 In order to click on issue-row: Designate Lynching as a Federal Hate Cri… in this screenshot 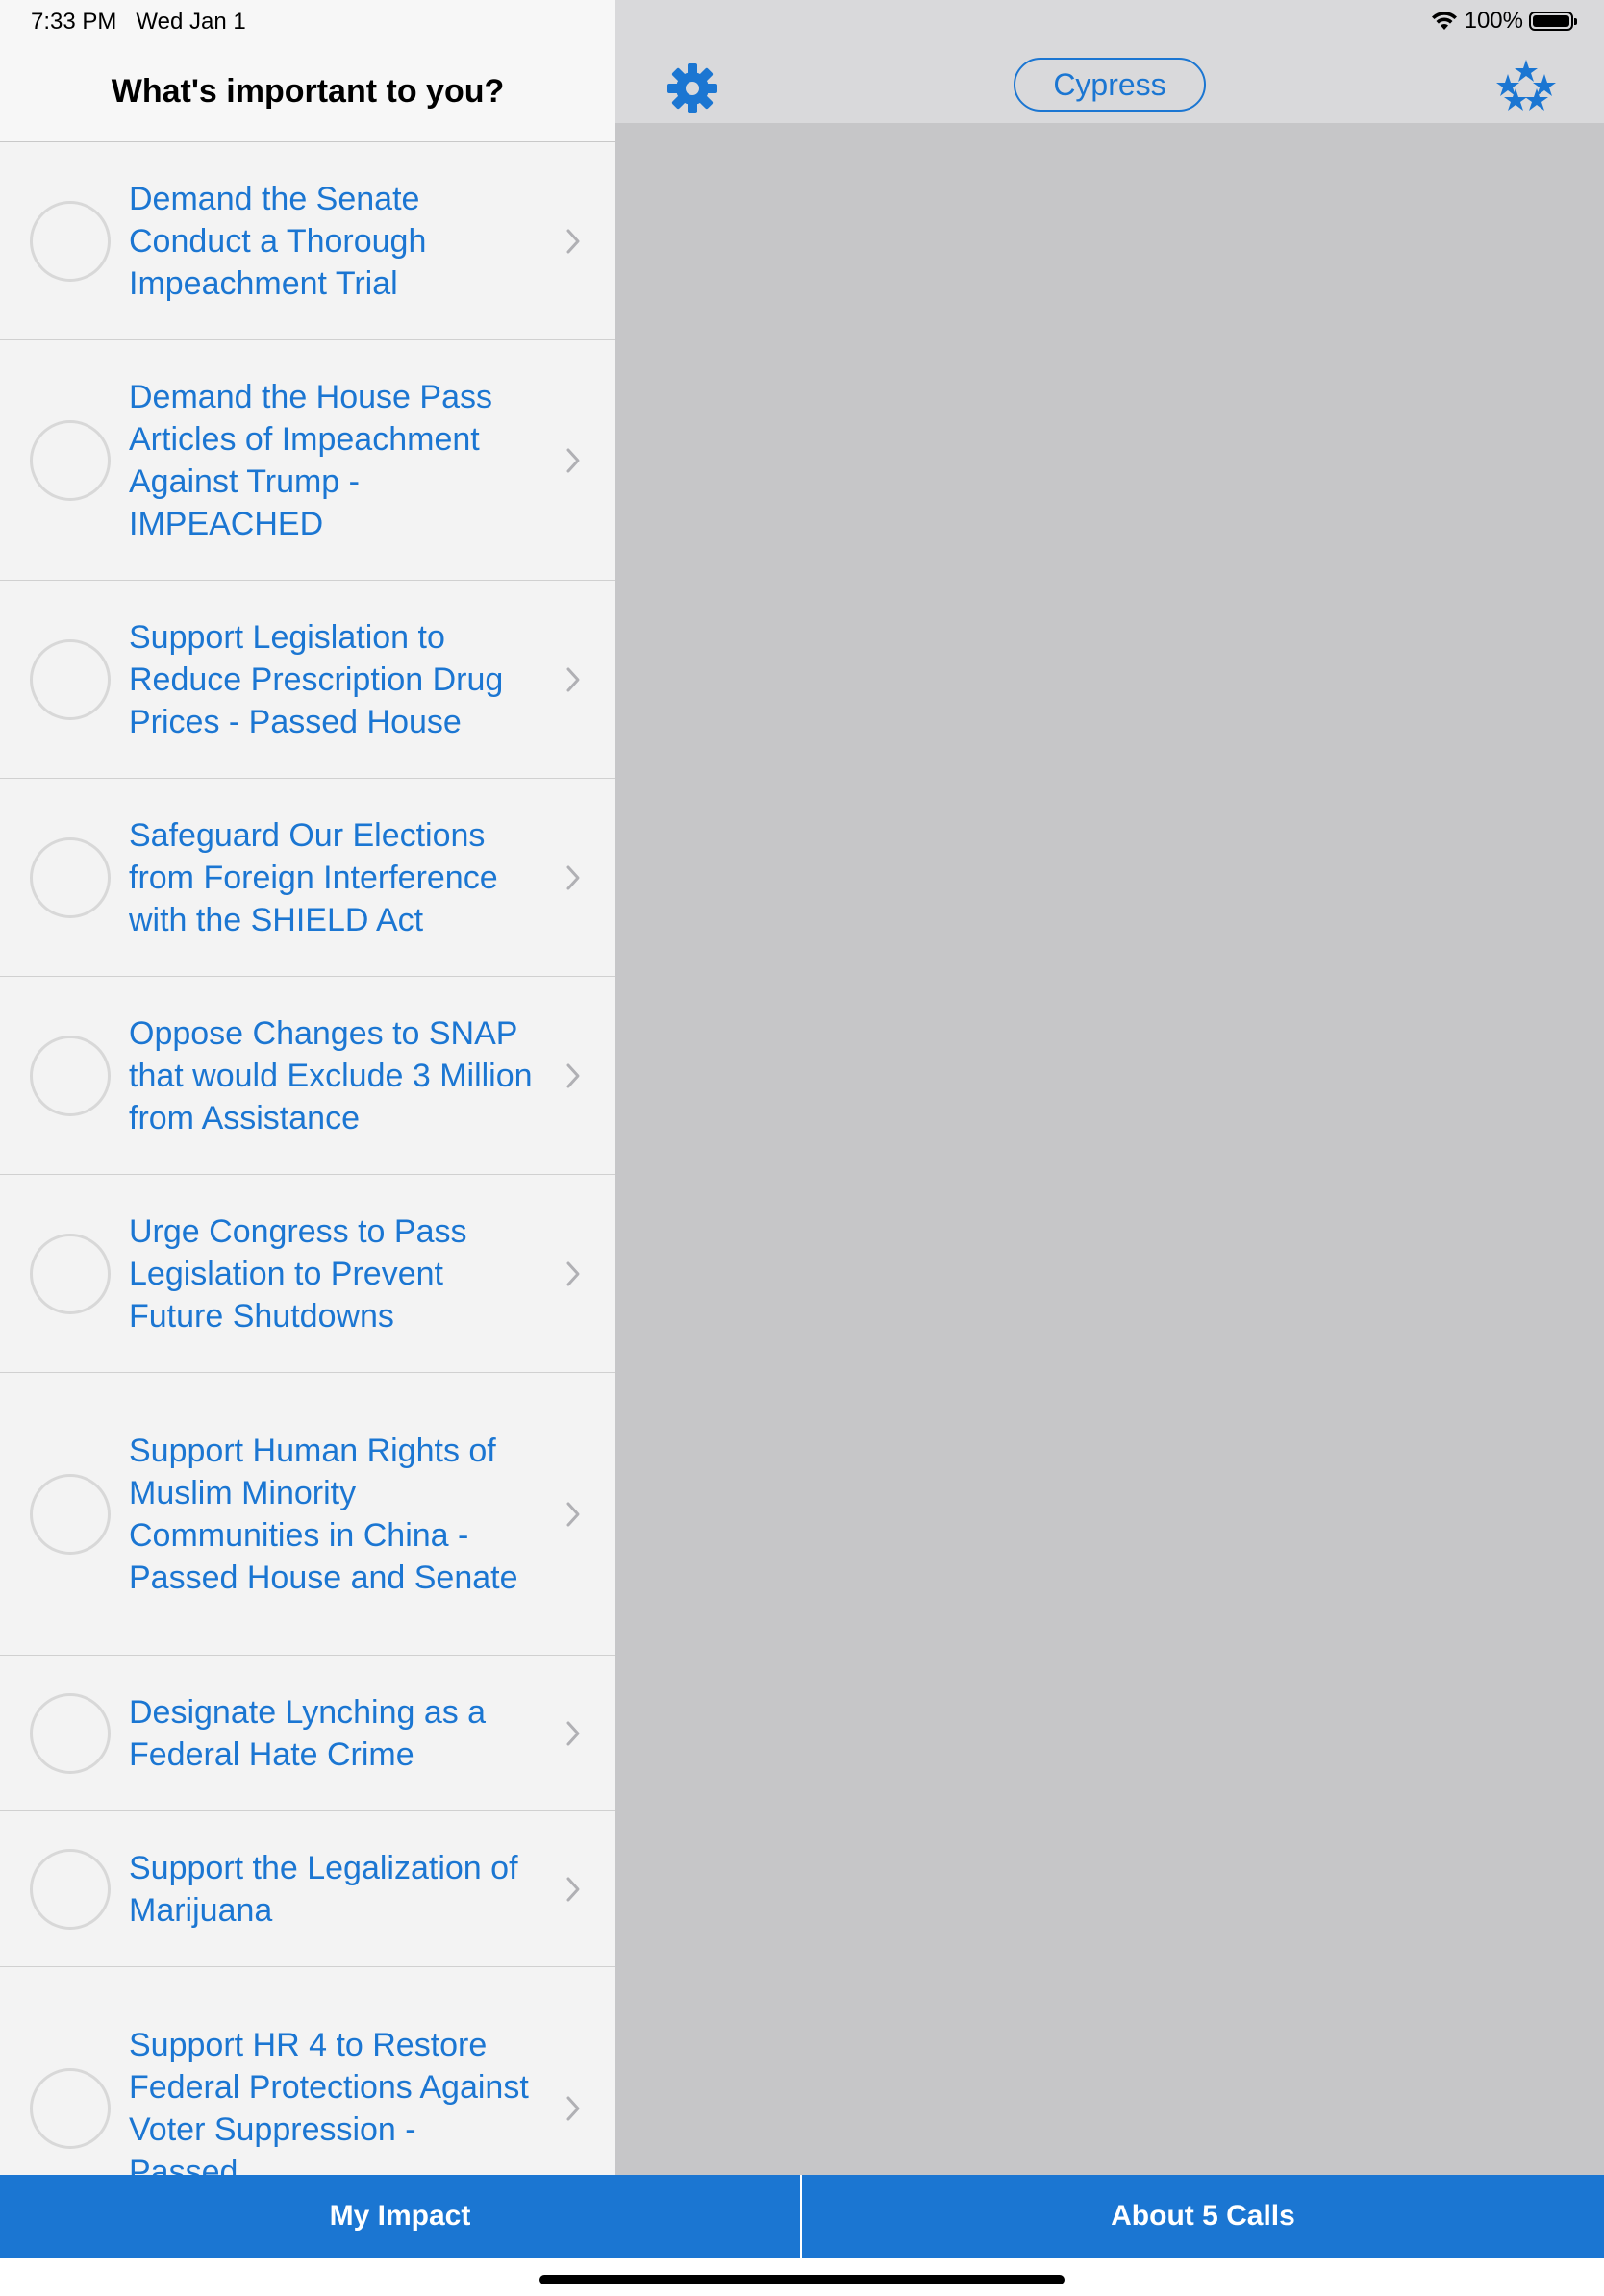, I will do `click(307, 1733)`.